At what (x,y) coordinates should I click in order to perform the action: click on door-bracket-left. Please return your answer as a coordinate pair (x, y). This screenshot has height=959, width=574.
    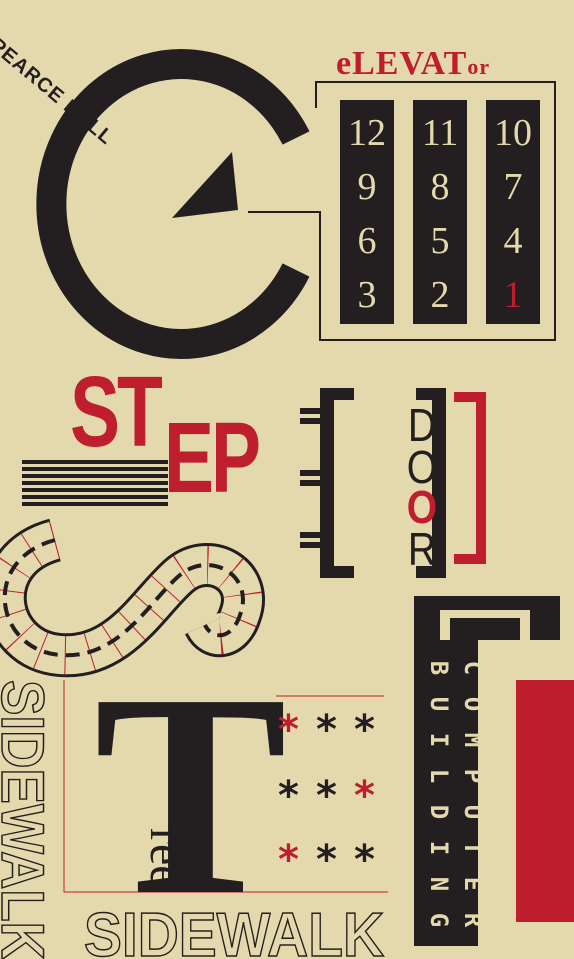
    Looking at the image, I should click on (327, 483).